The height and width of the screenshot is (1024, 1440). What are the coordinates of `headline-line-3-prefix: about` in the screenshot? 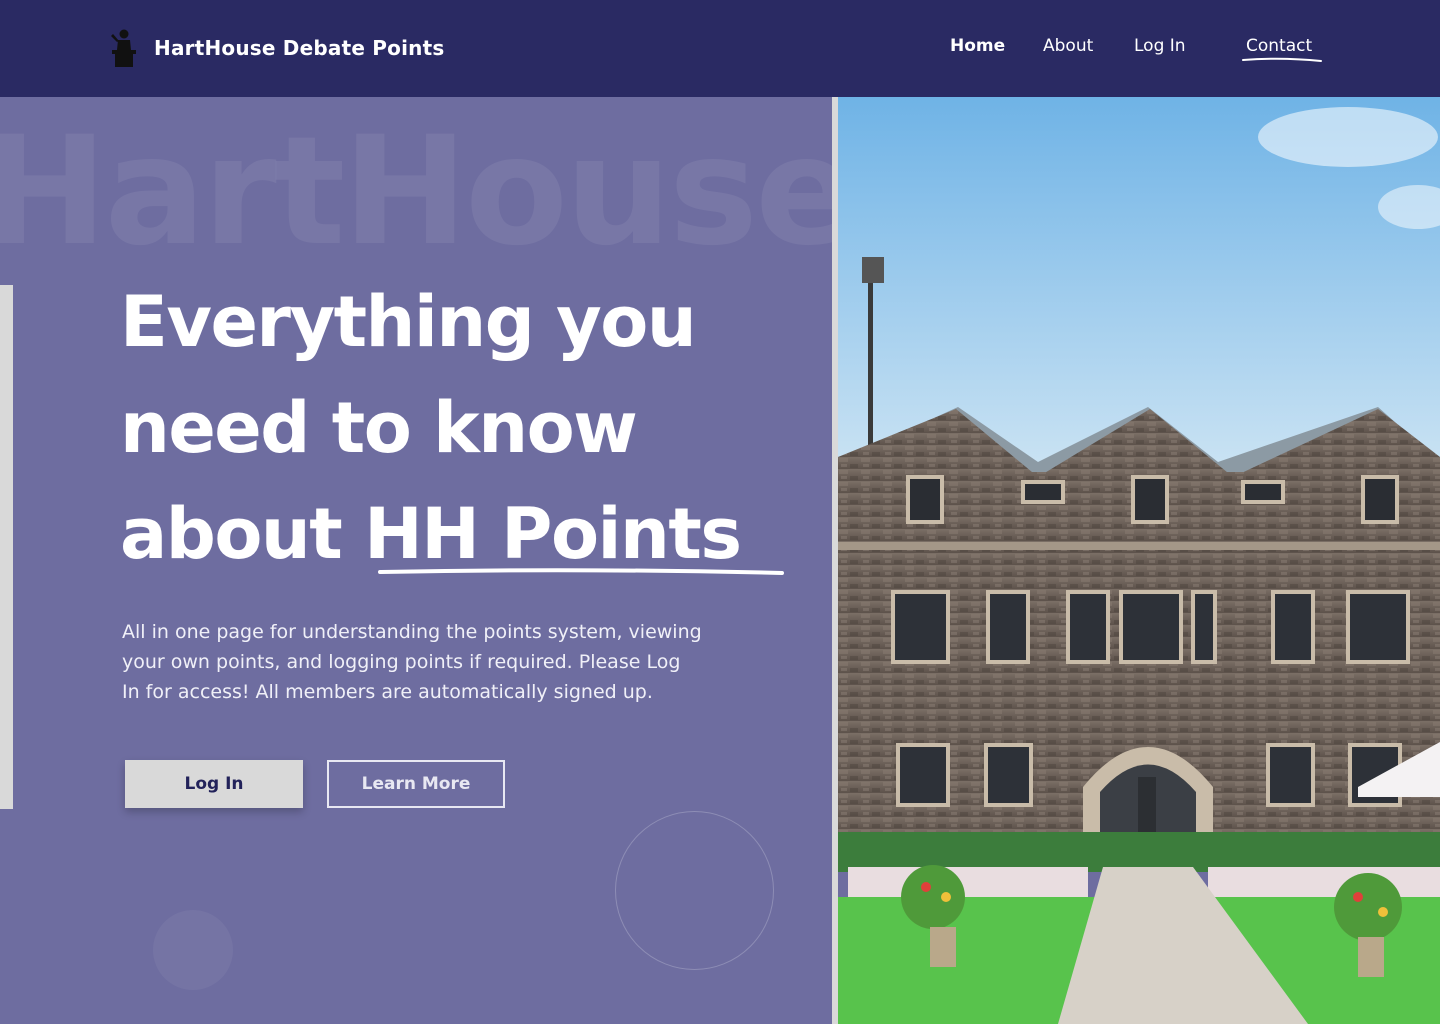 It's located at (242, 534).